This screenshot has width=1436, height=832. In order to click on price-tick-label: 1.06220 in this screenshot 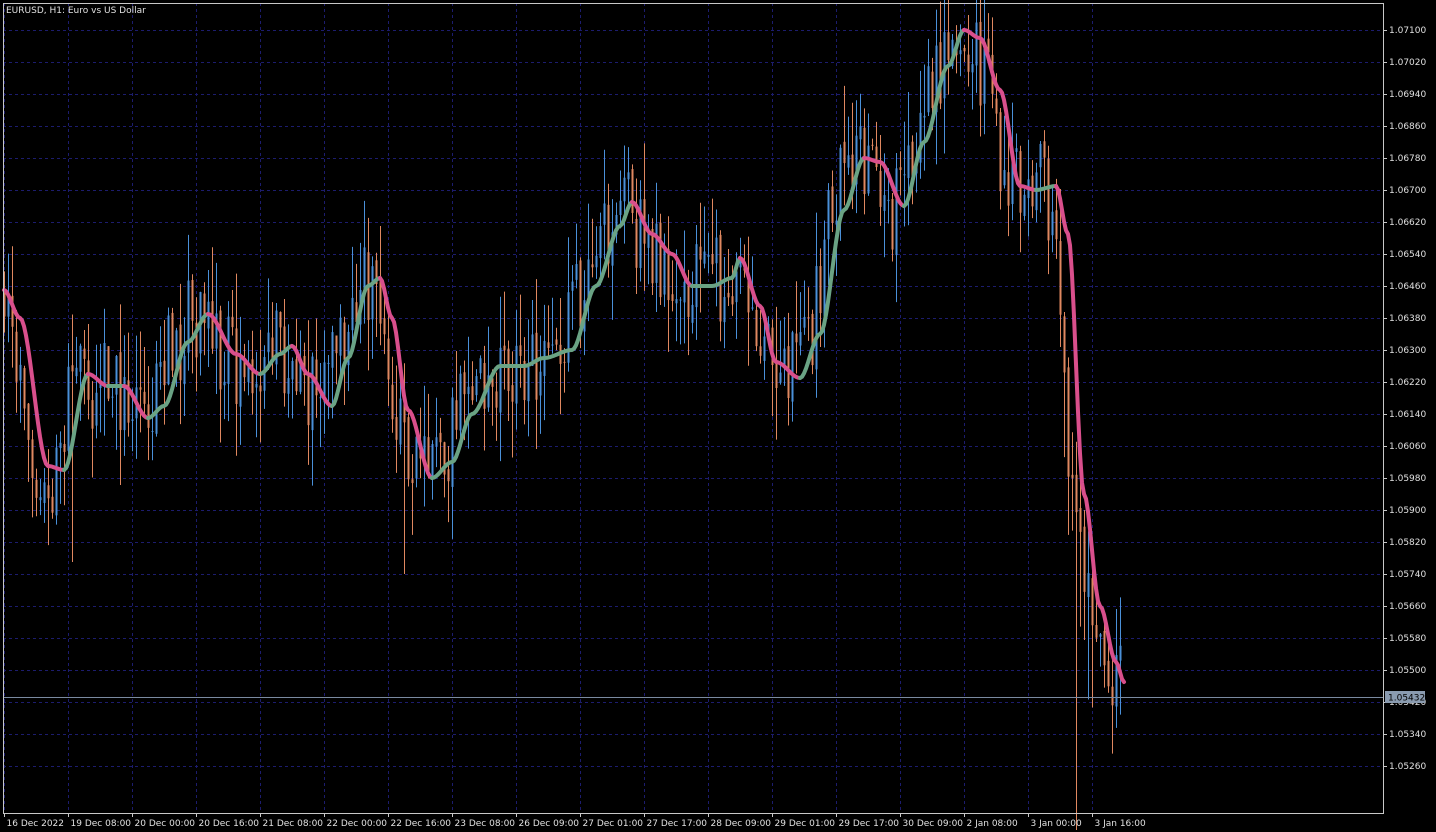, I will do `click(1407, 383)`.